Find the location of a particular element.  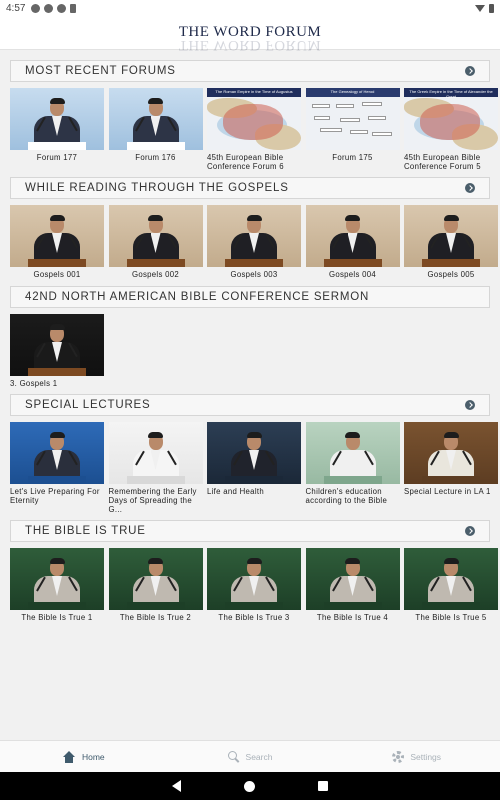

video-card: Gospels 004 is located at coordinates (352, 242).